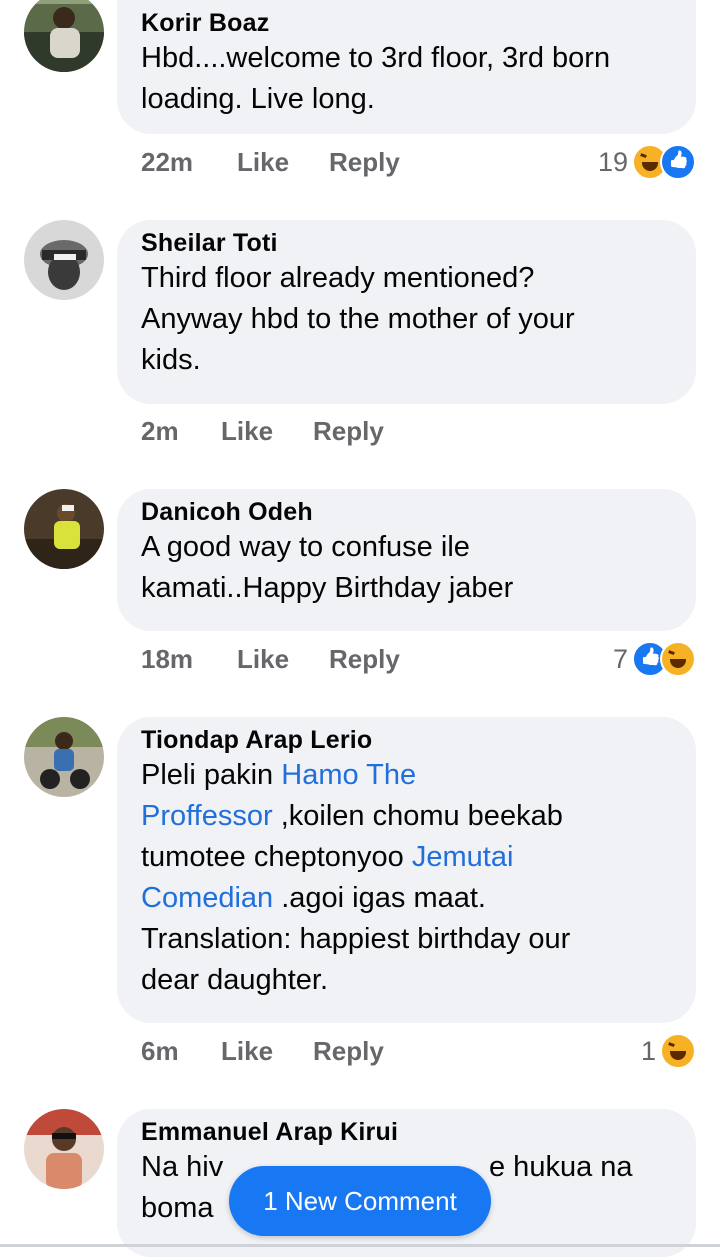  What do you see at coordinates (258, 99) in the screenshot?
I see `comment-line: loading. Live long.` at bounding box center [258, 99].